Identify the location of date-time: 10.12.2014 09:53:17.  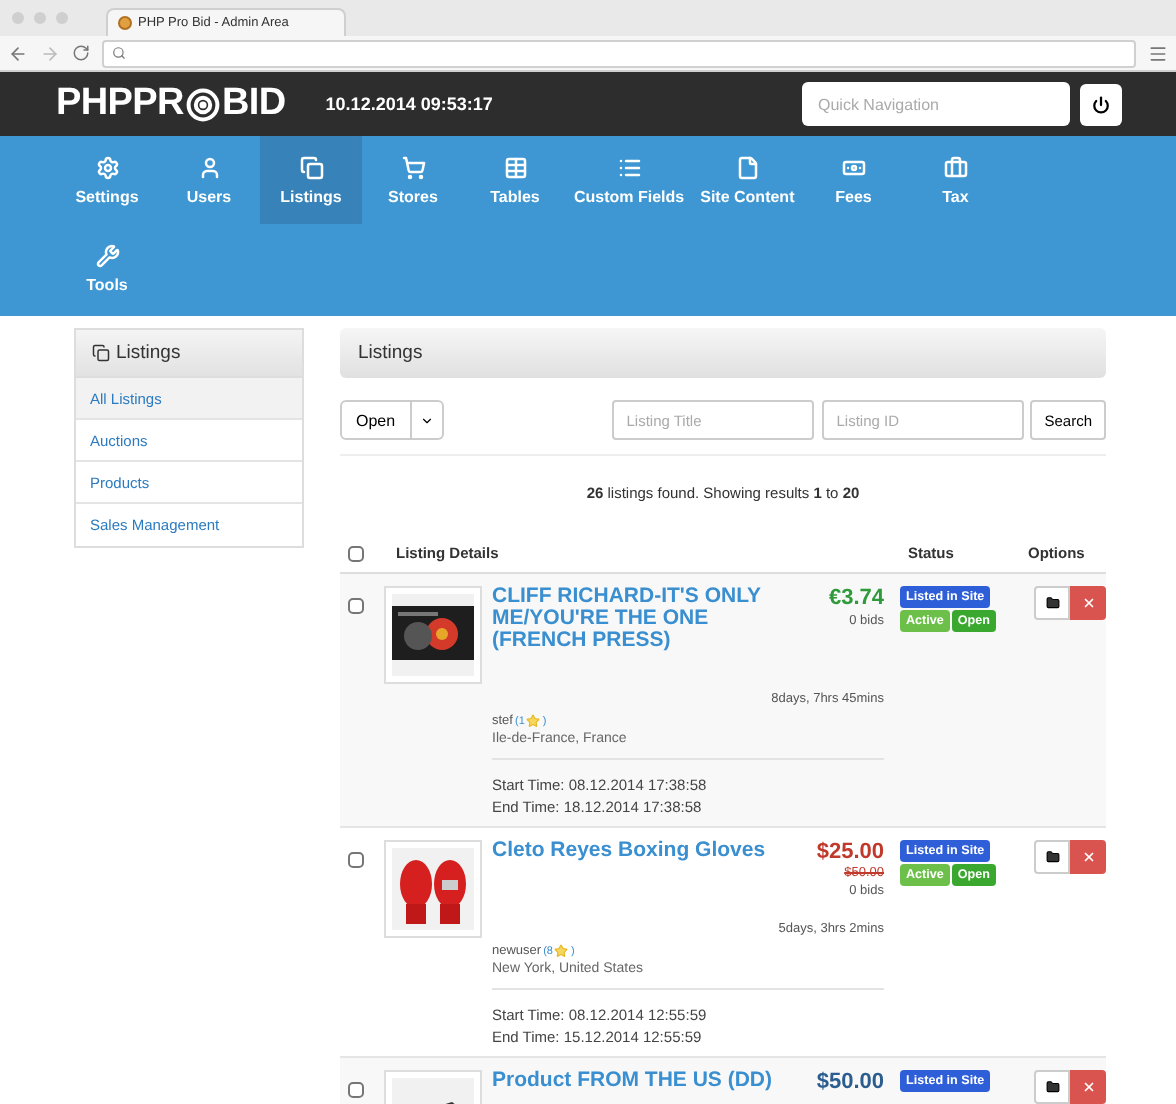
(410, 104).